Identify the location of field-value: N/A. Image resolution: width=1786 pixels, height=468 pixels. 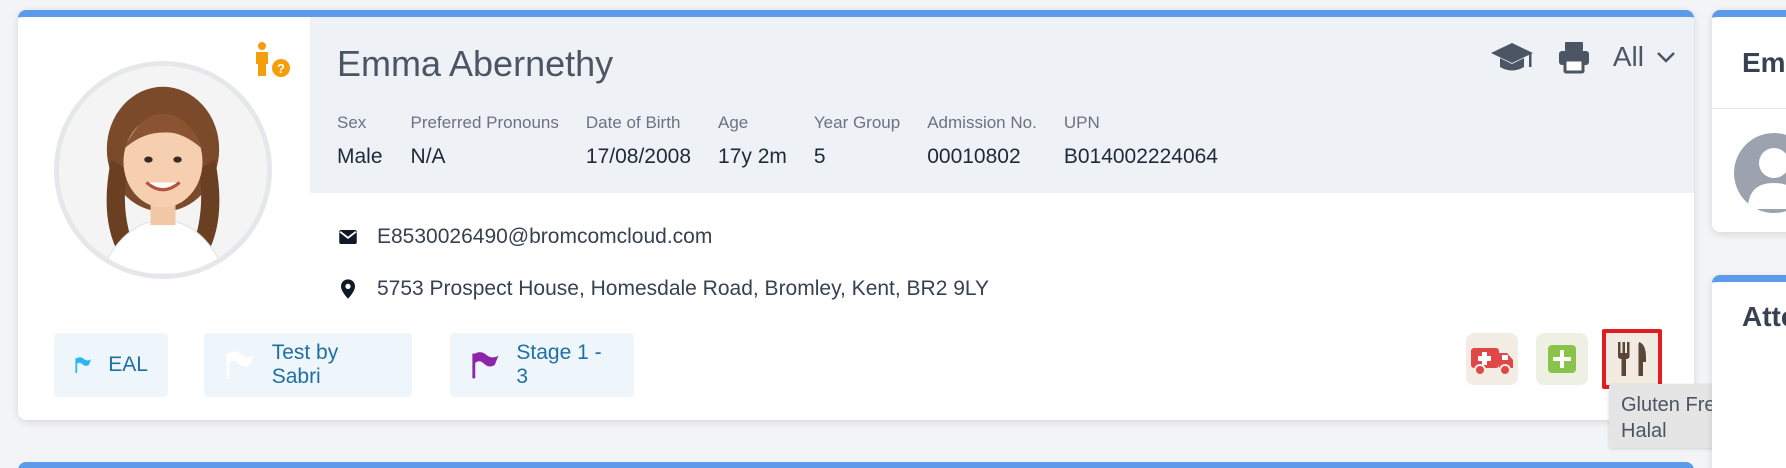
(428, 156).